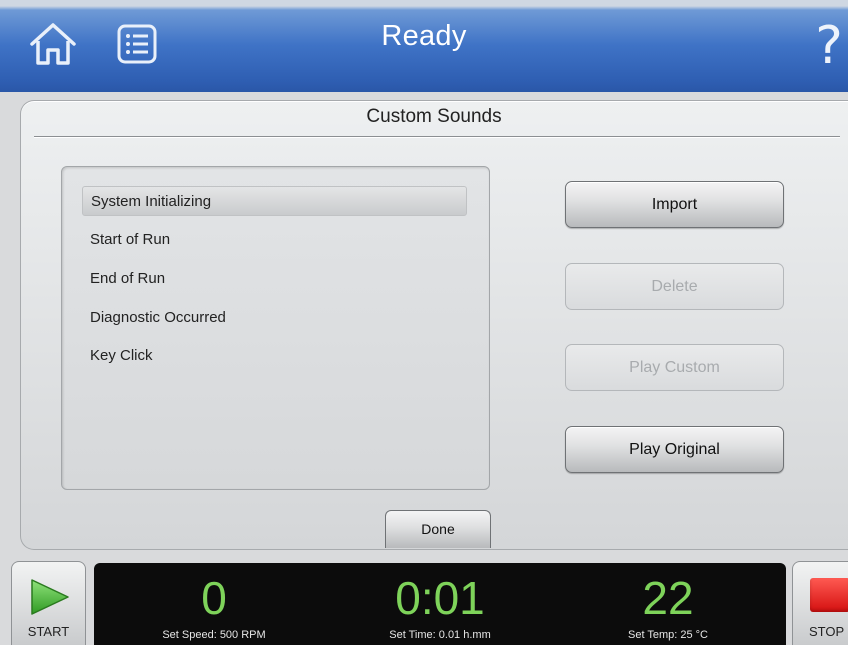 The height and width of the screenshot is (645, 848). Describe the element at coordinates (667, 635) in the screenshot. I see `set-temp-label: Set Temp: 25 °C` at that location.